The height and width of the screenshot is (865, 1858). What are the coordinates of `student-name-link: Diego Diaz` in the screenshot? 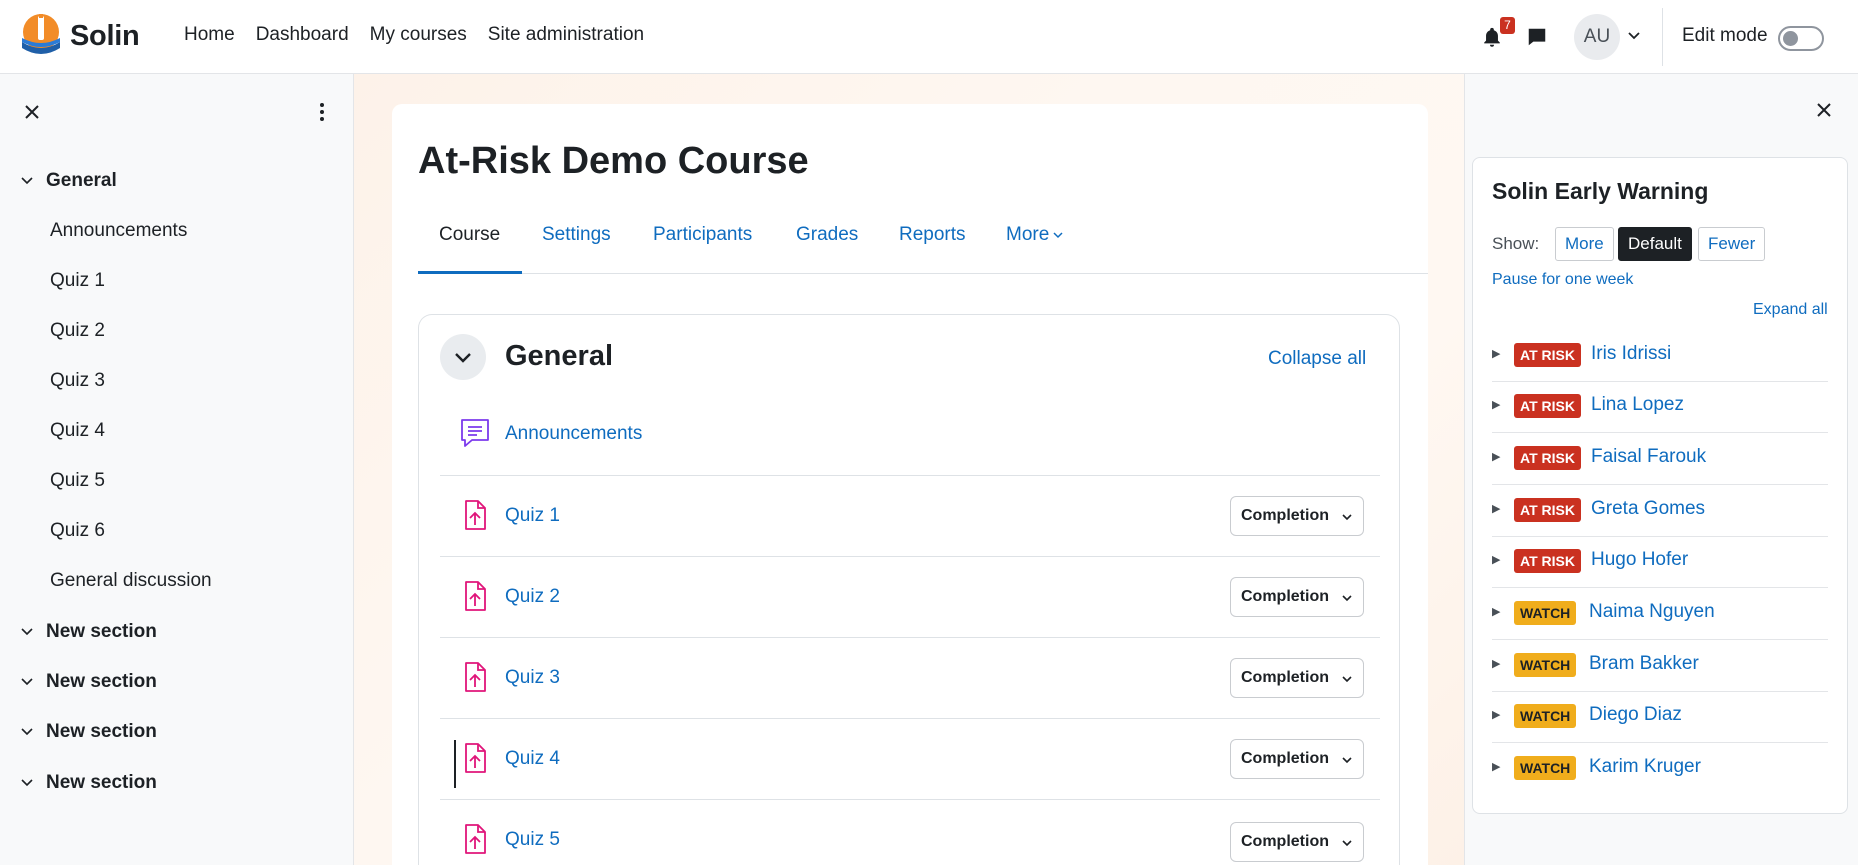 It's located at (1635, 715).